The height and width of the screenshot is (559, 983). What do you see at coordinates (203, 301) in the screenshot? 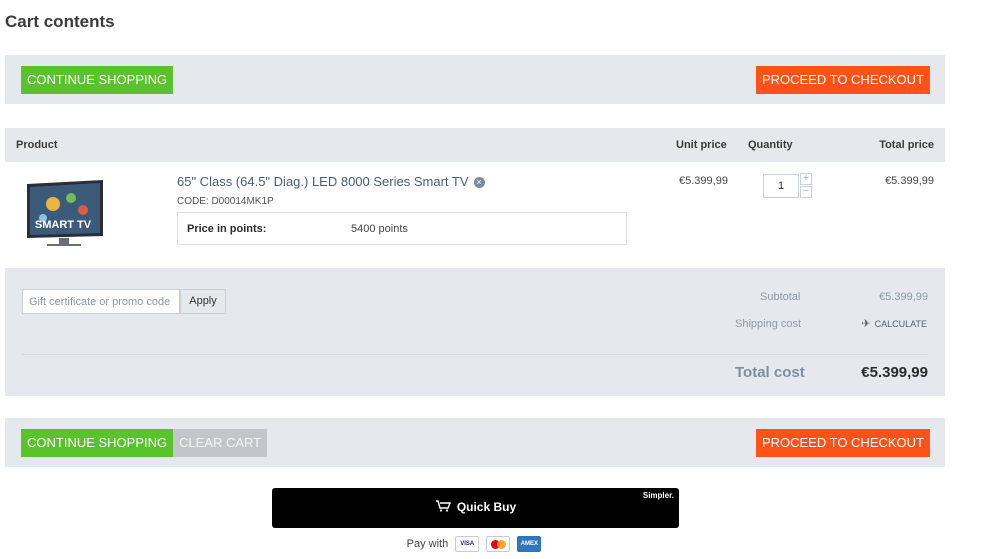
I see `apply-promo-button: Apply` at bounding box center [203, 301].